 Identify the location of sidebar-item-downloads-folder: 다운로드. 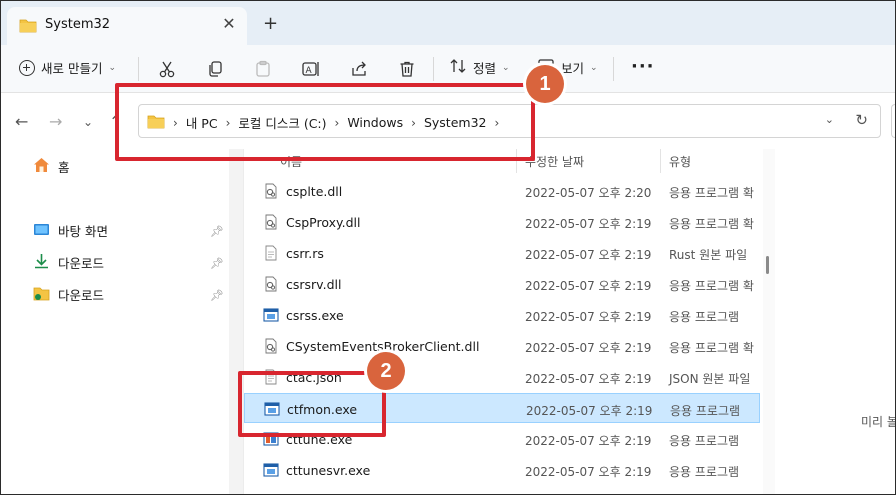
(68, 294).